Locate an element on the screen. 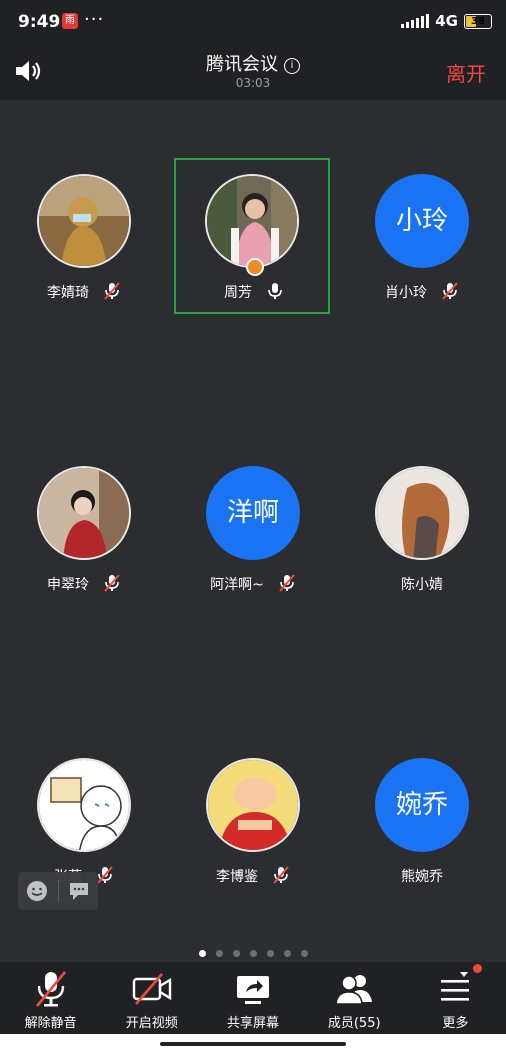 The image size is (506, 1054). emoji-icon is located at coordinates (37, 891).